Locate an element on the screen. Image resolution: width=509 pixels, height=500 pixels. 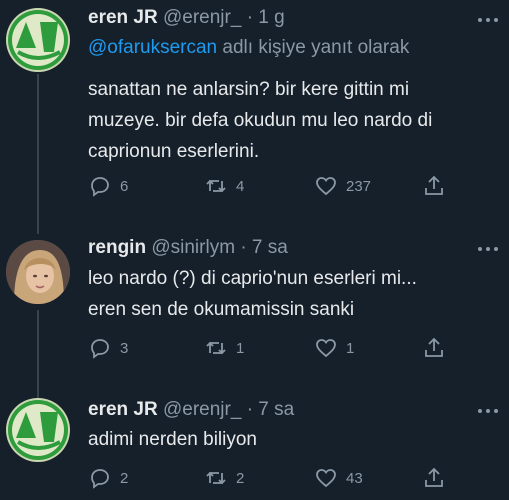
retweet-button: 2 is located at coordinates (224, 478).